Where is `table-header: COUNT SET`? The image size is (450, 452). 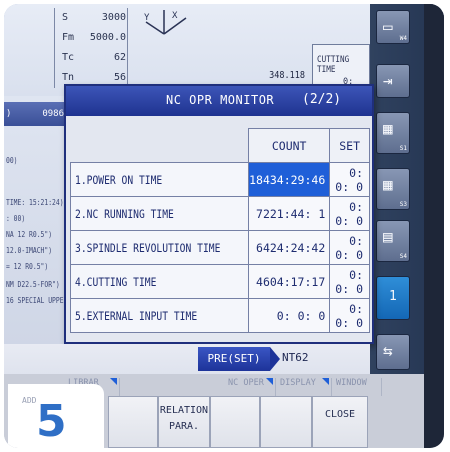
table-header: COUNT SET is located at coordinates (220, 145).